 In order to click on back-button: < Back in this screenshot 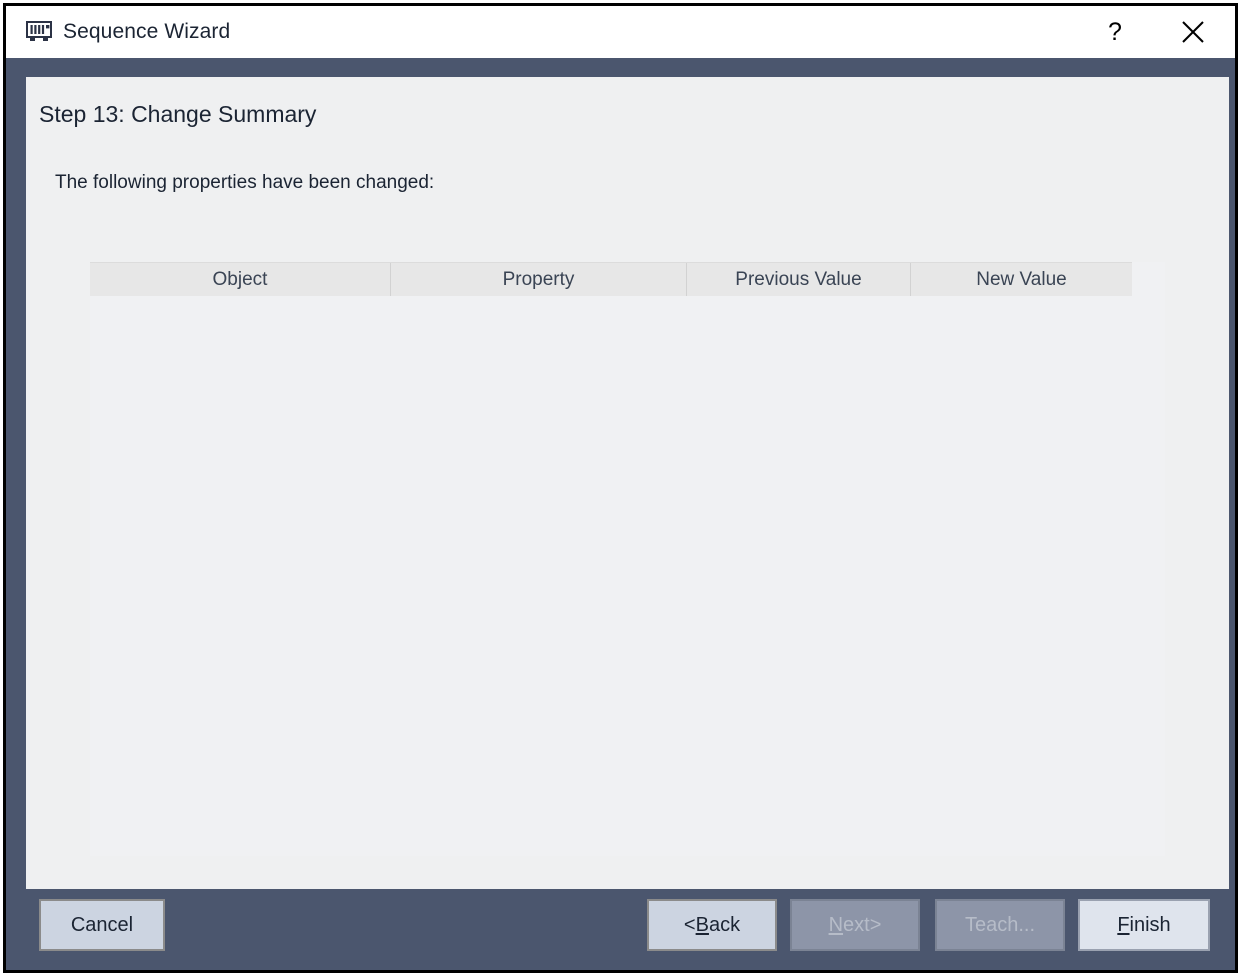, I will do `click(712, 925)`.